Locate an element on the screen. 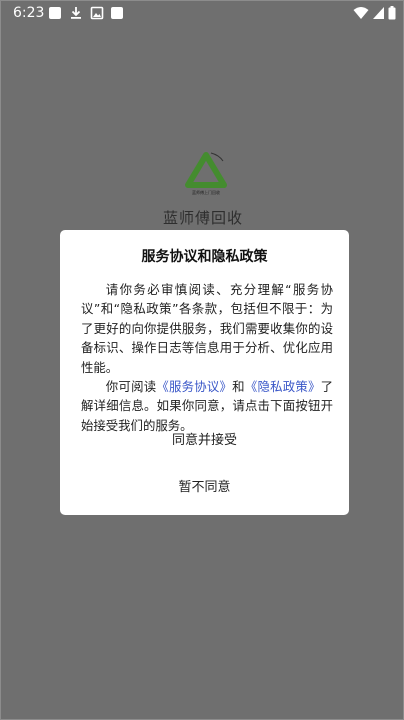 This screenshot has height=720, width=404. paragraph-2-conjunction: 和 is located at coordinates (238, 387).